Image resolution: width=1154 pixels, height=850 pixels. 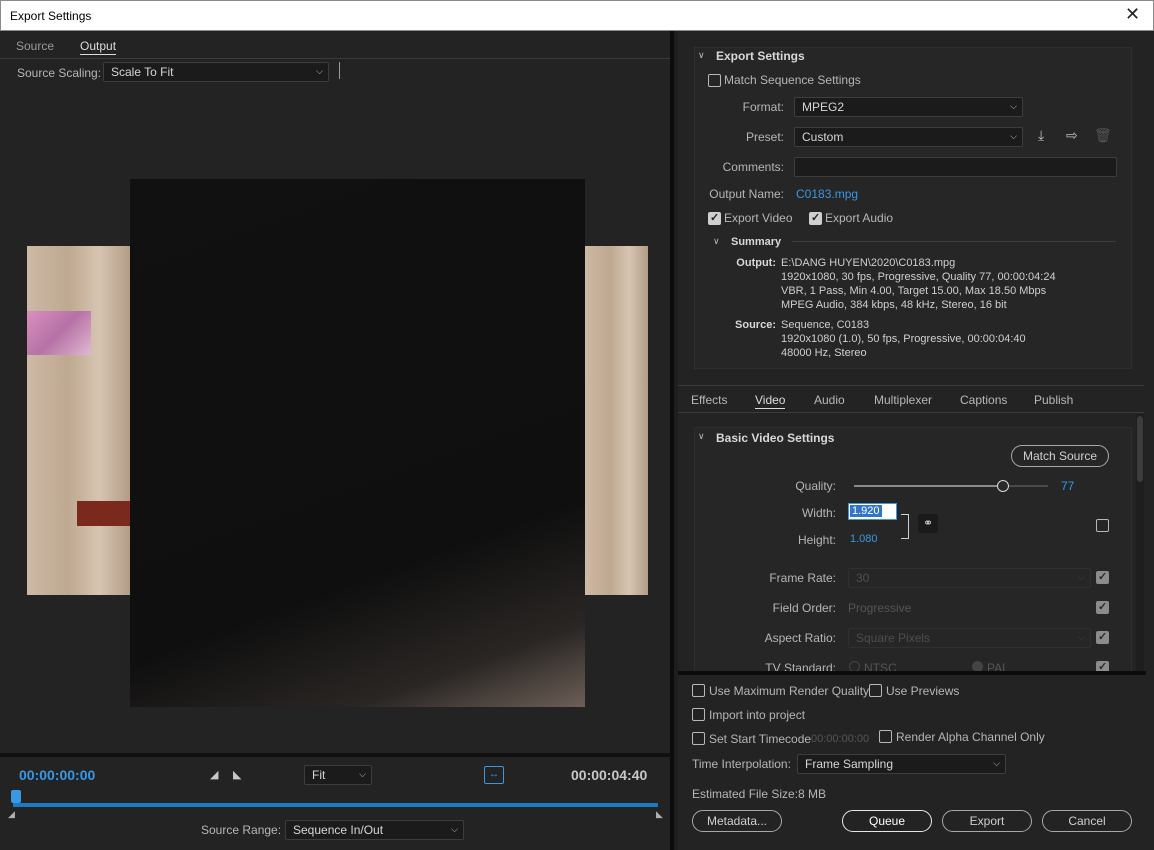 I want to click on bottom-separator, so click(x=912, y=673).